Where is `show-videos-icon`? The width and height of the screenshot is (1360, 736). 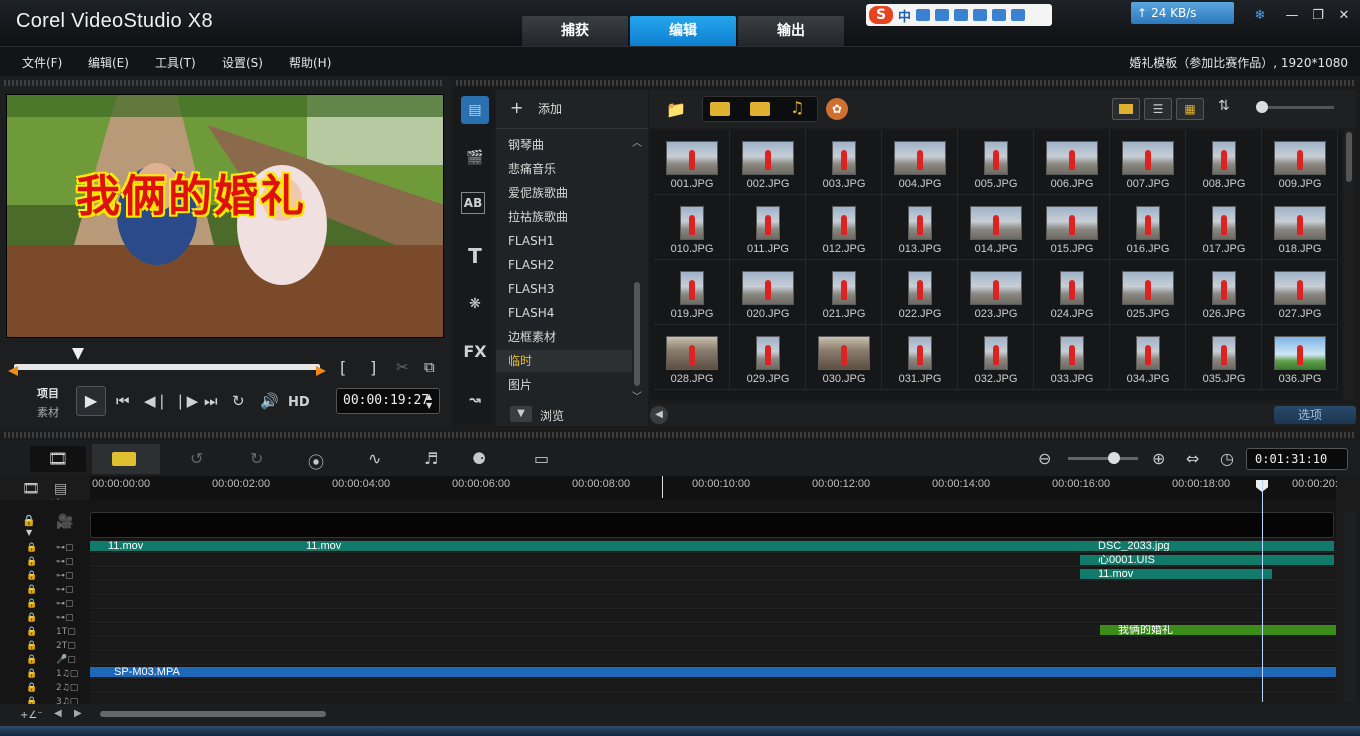 show-videos-icon is located at coordinates (720, 109).